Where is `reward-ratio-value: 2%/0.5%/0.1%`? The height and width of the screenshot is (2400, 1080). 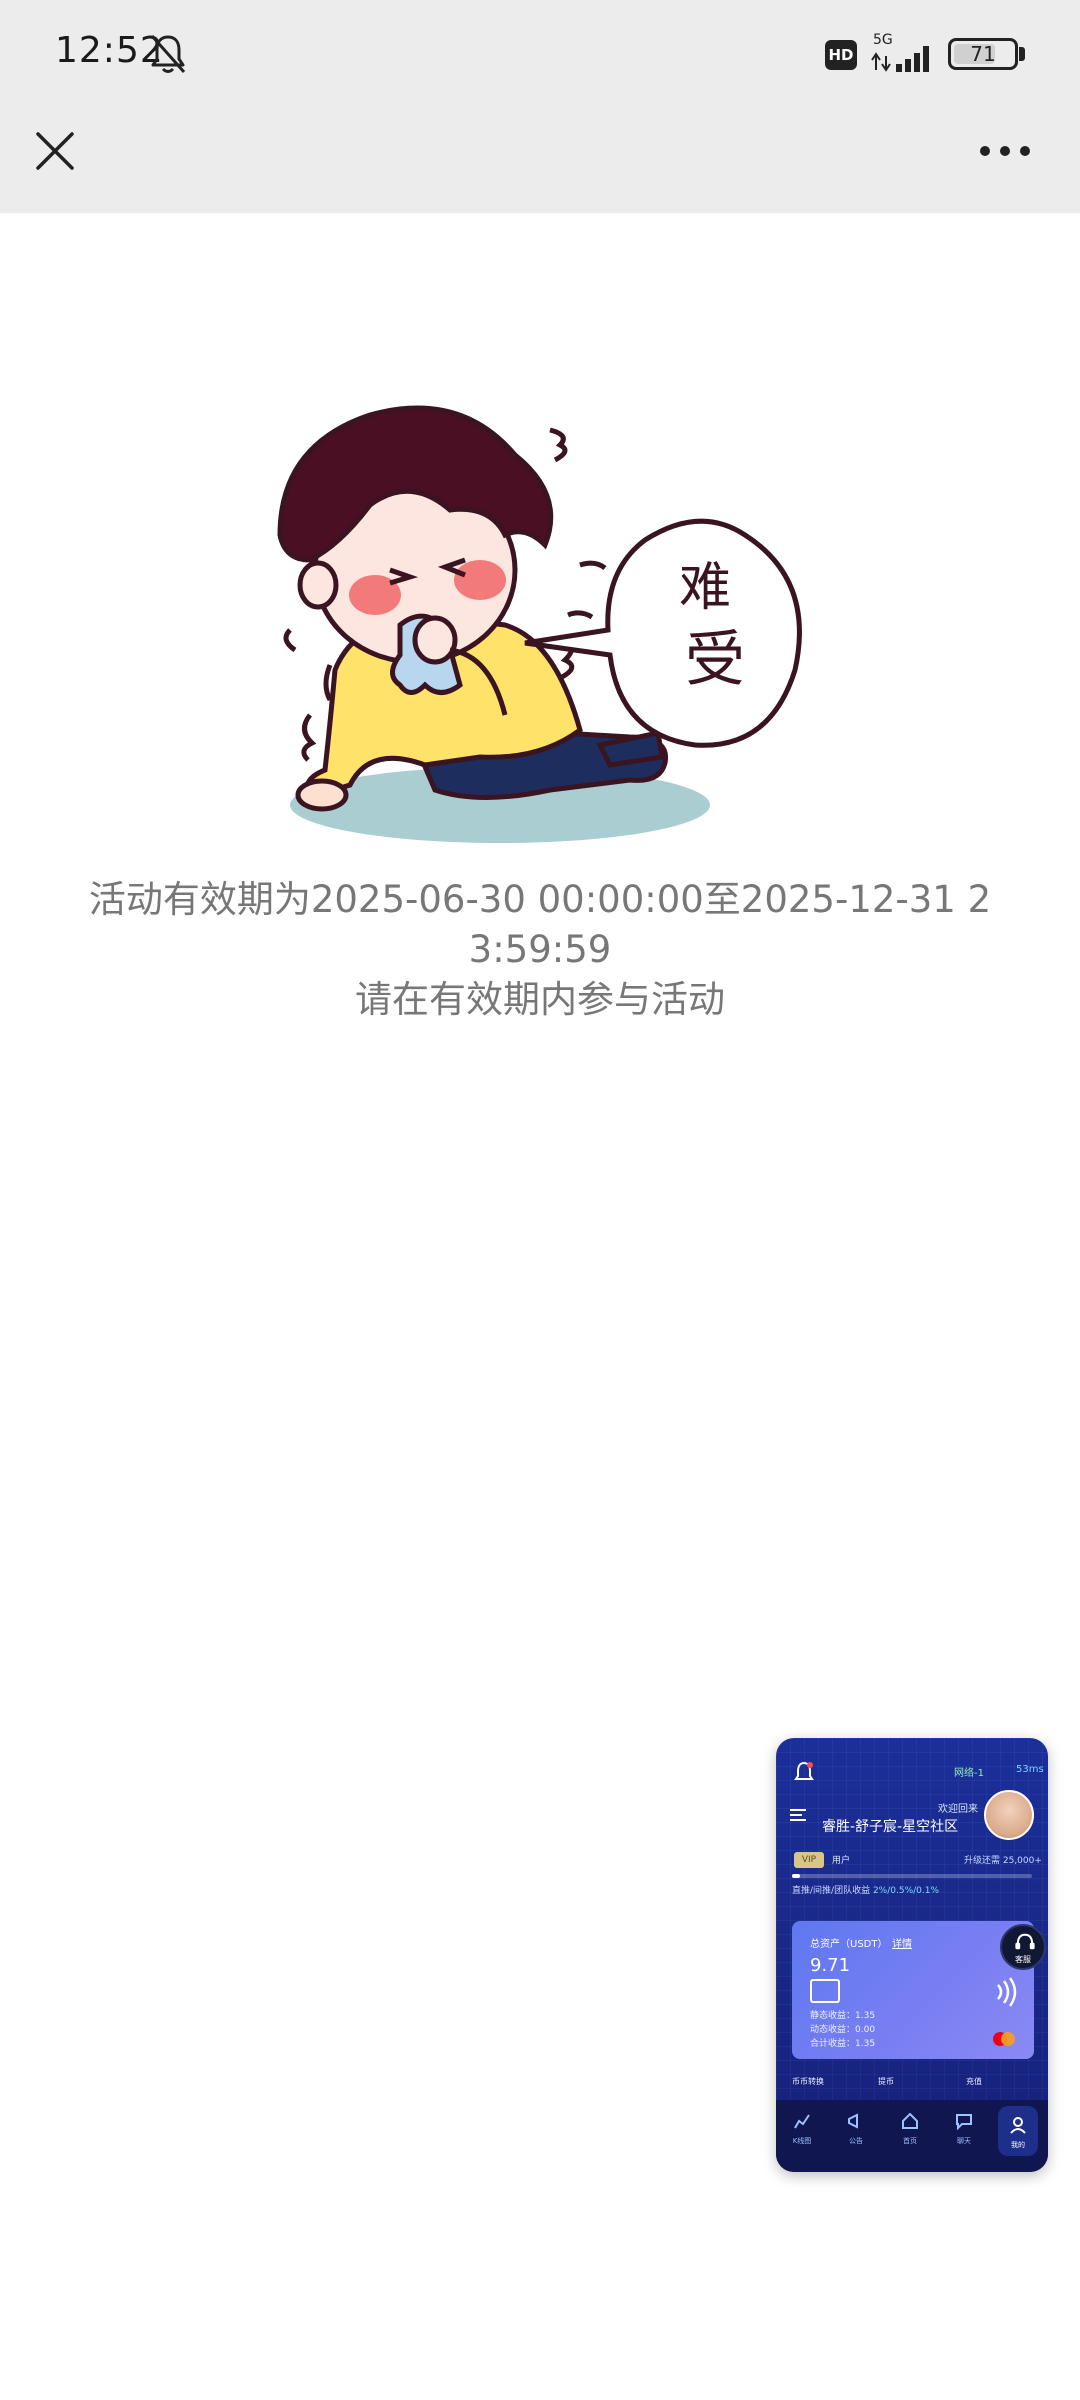 reward-ratio-value: 2%/0.5%/0.1% is located at coordinates (906, 1891).